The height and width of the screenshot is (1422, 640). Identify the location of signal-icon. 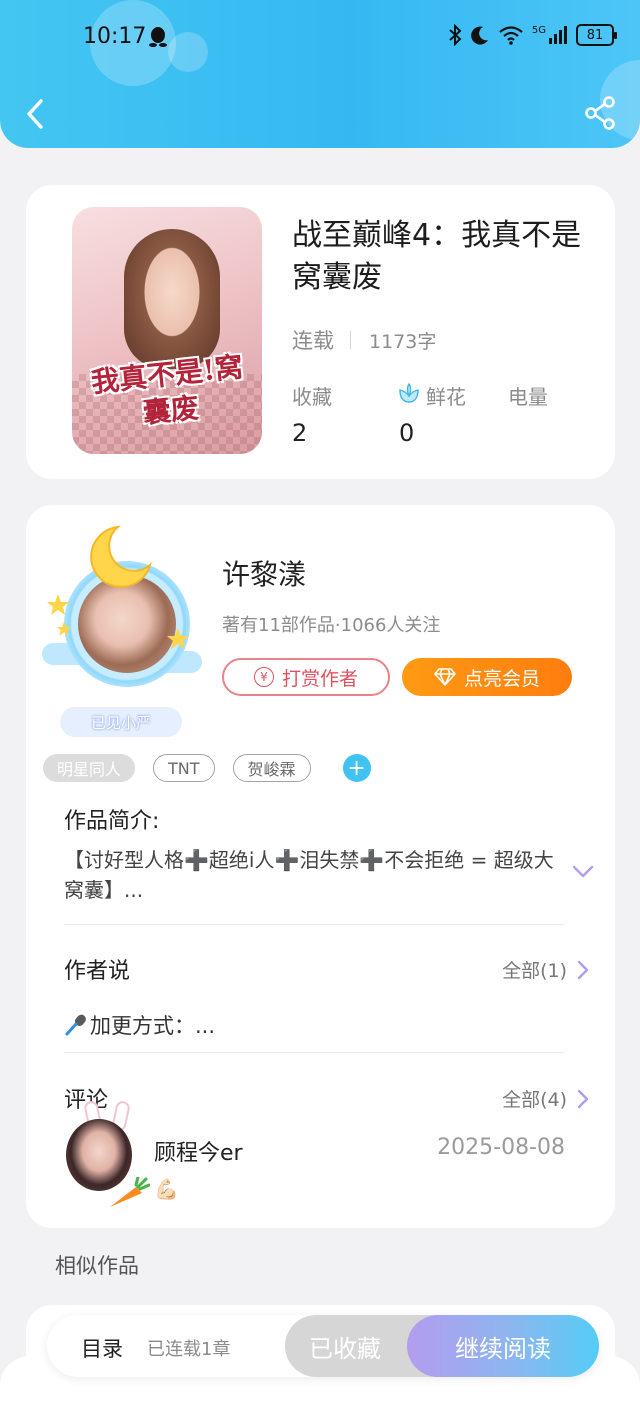
(558, 35).